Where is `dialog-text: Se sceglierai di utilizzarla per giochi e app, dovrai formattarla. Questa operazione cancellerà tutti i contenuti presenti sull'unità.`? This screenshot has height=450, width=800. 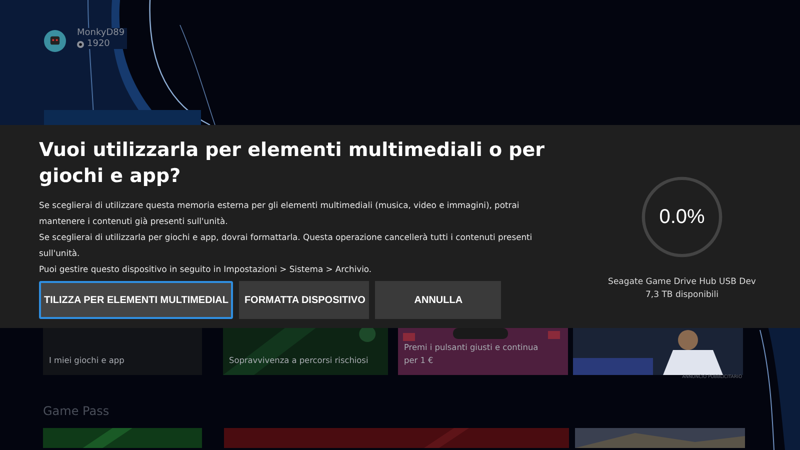
dialog-text: Se sceglierai di utilizzarla per giochi e app, dovrai formattarla. Questa operazione cancellerà tutti i contenuti presenti sull'unità. is located at coordinates (286, 245).